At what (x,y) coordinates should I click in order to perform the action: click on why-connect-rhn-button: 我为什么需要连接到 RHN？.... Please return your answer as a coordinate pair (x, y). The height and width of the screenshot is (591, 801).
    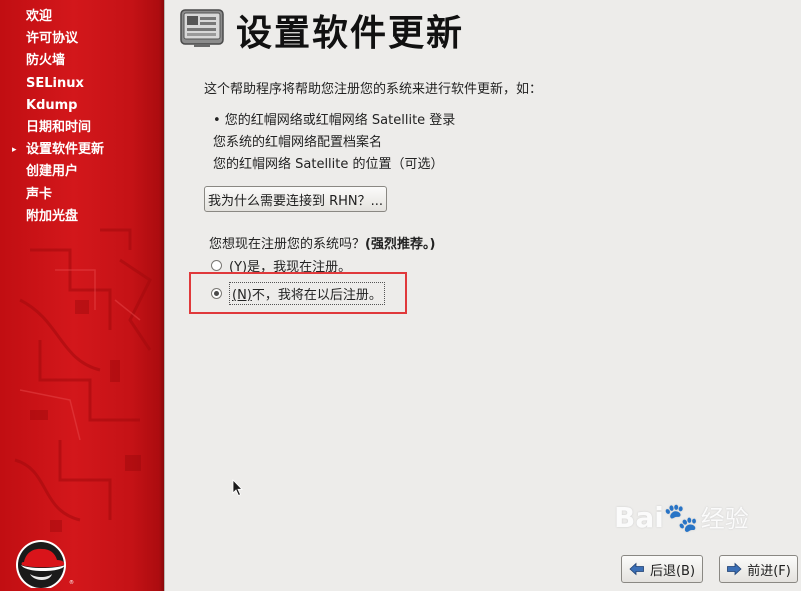
    Looking at the image, I should click on (295, 199).